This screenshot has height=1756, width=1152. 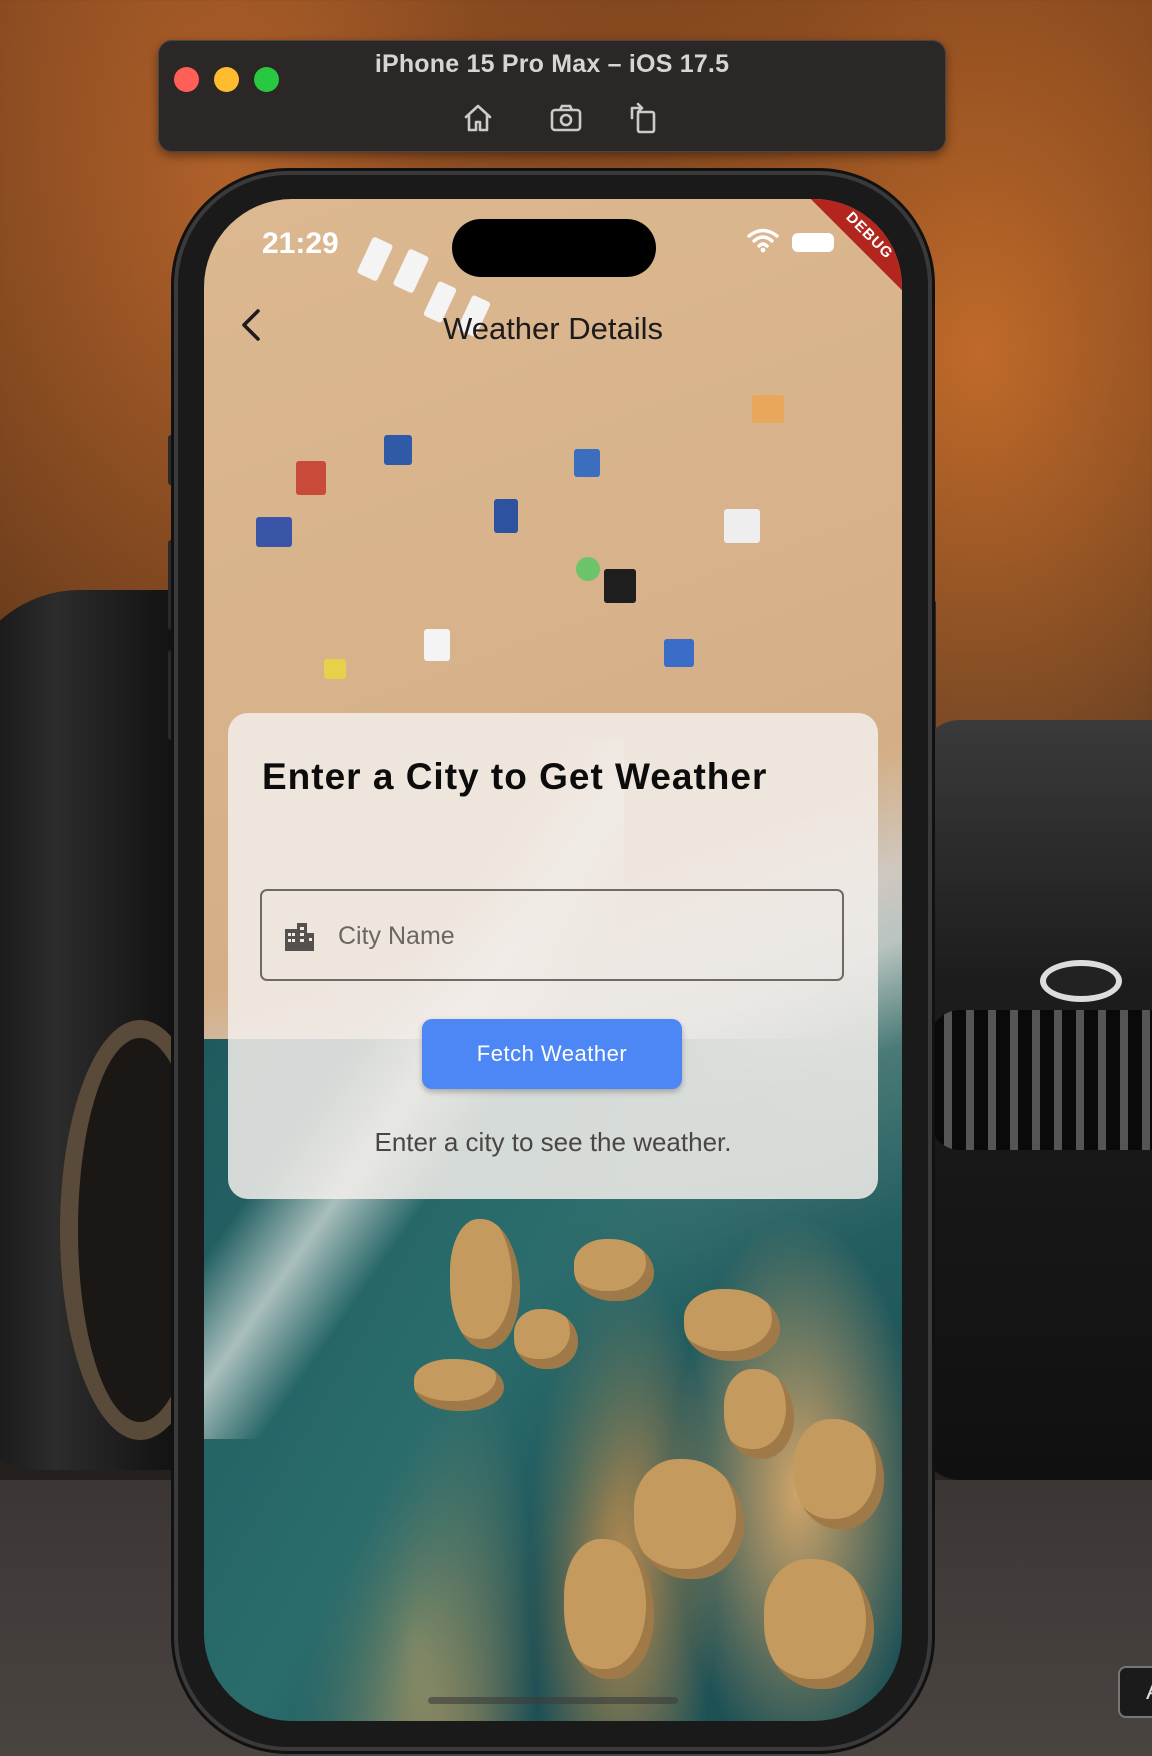 I want to click on simulator-toolbar: iPhone 15 Pro Max – iOS 17.5, so click(x=552, y=96).